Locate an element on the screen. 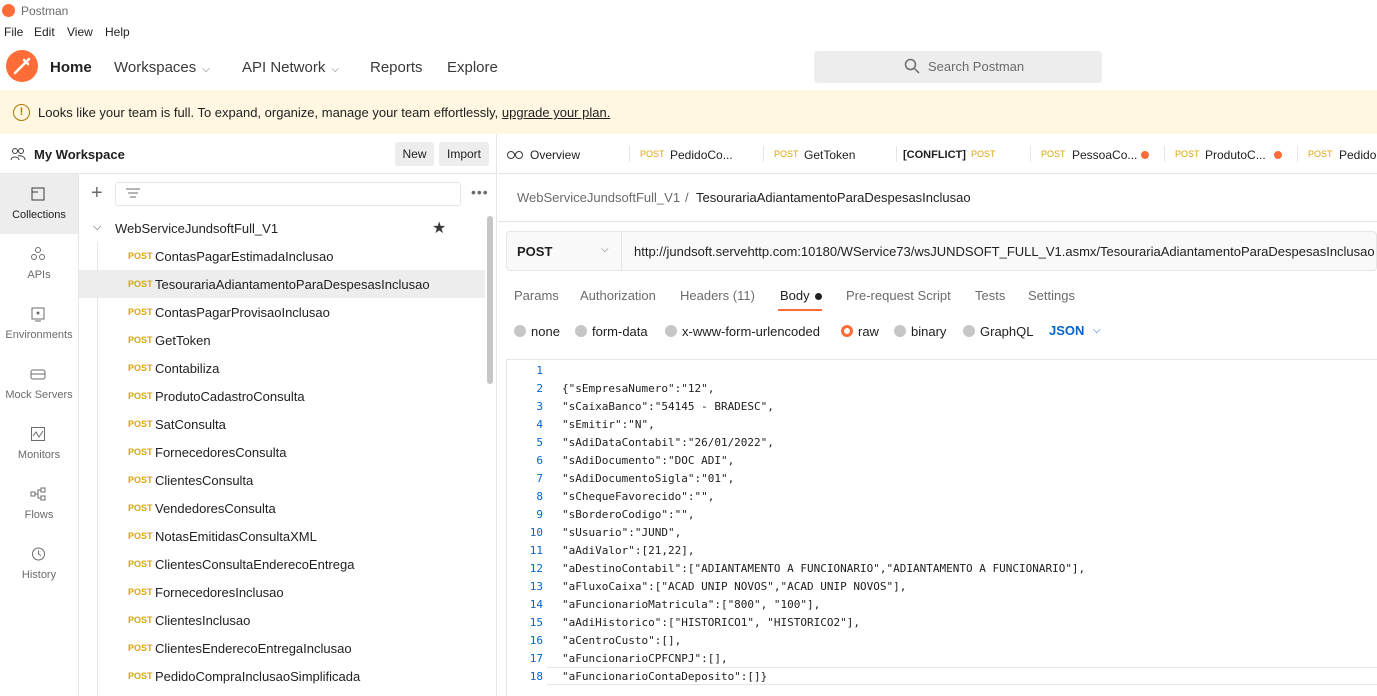 The image size is (1377, 696). code-line: "sUsuario":"JUND", is located at coordinates (622, 532).